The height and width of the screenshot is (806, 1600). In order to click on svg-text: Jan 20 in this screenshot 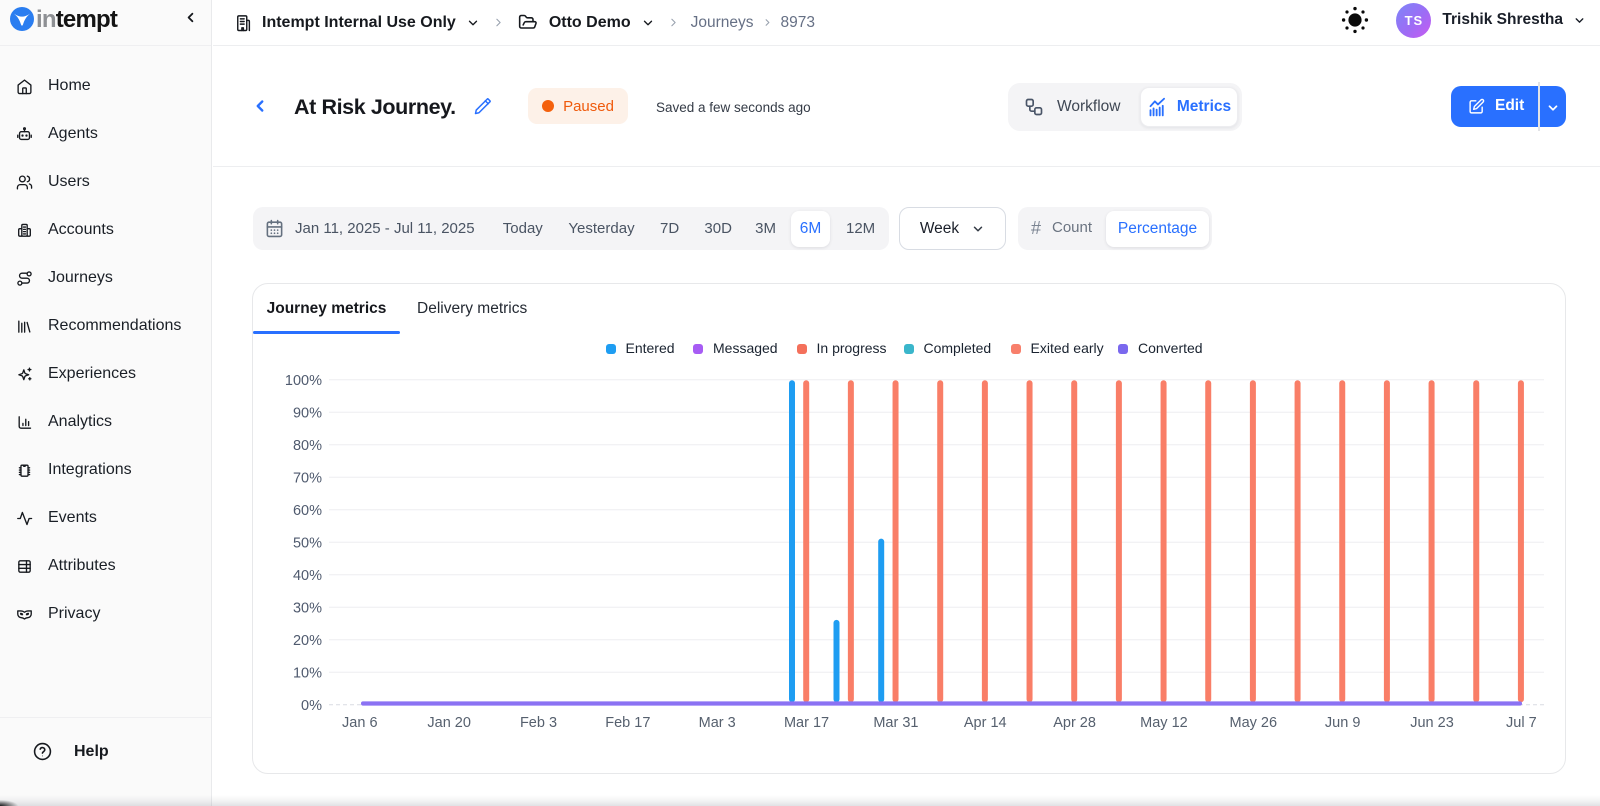, I will do `click(449, 723)`.